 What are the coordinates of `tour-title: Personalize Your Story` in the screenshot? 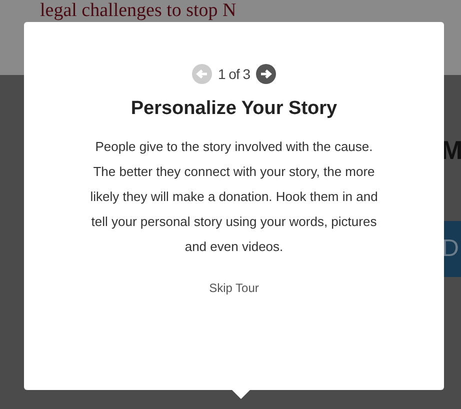 It's located at (234, 109).